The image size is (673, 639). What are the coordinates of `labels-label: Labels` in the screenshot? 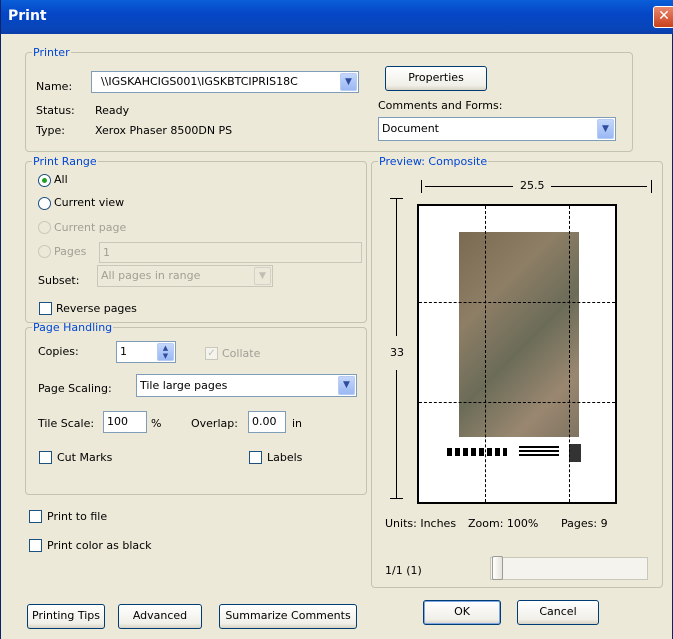 It's located at (285, 457).